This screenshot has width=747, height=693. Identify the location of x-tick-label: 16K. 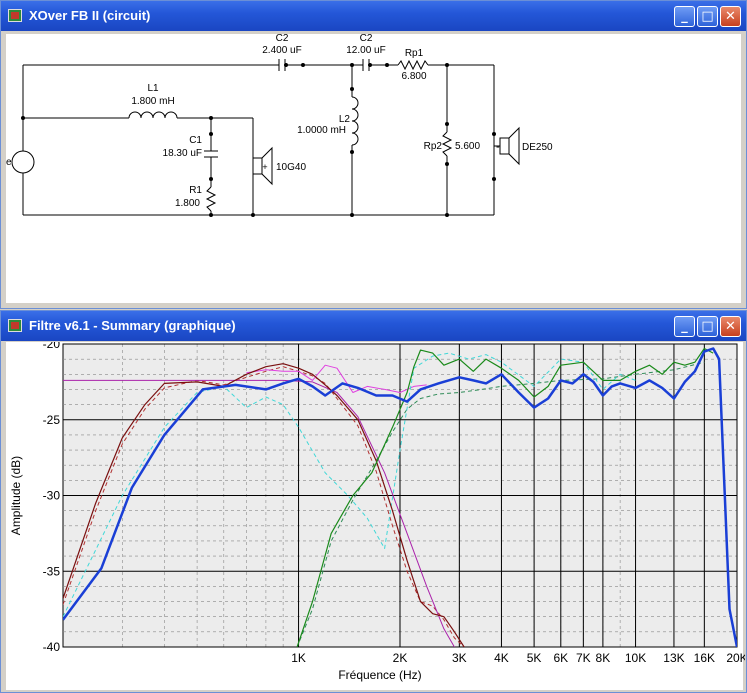
(704, 658).